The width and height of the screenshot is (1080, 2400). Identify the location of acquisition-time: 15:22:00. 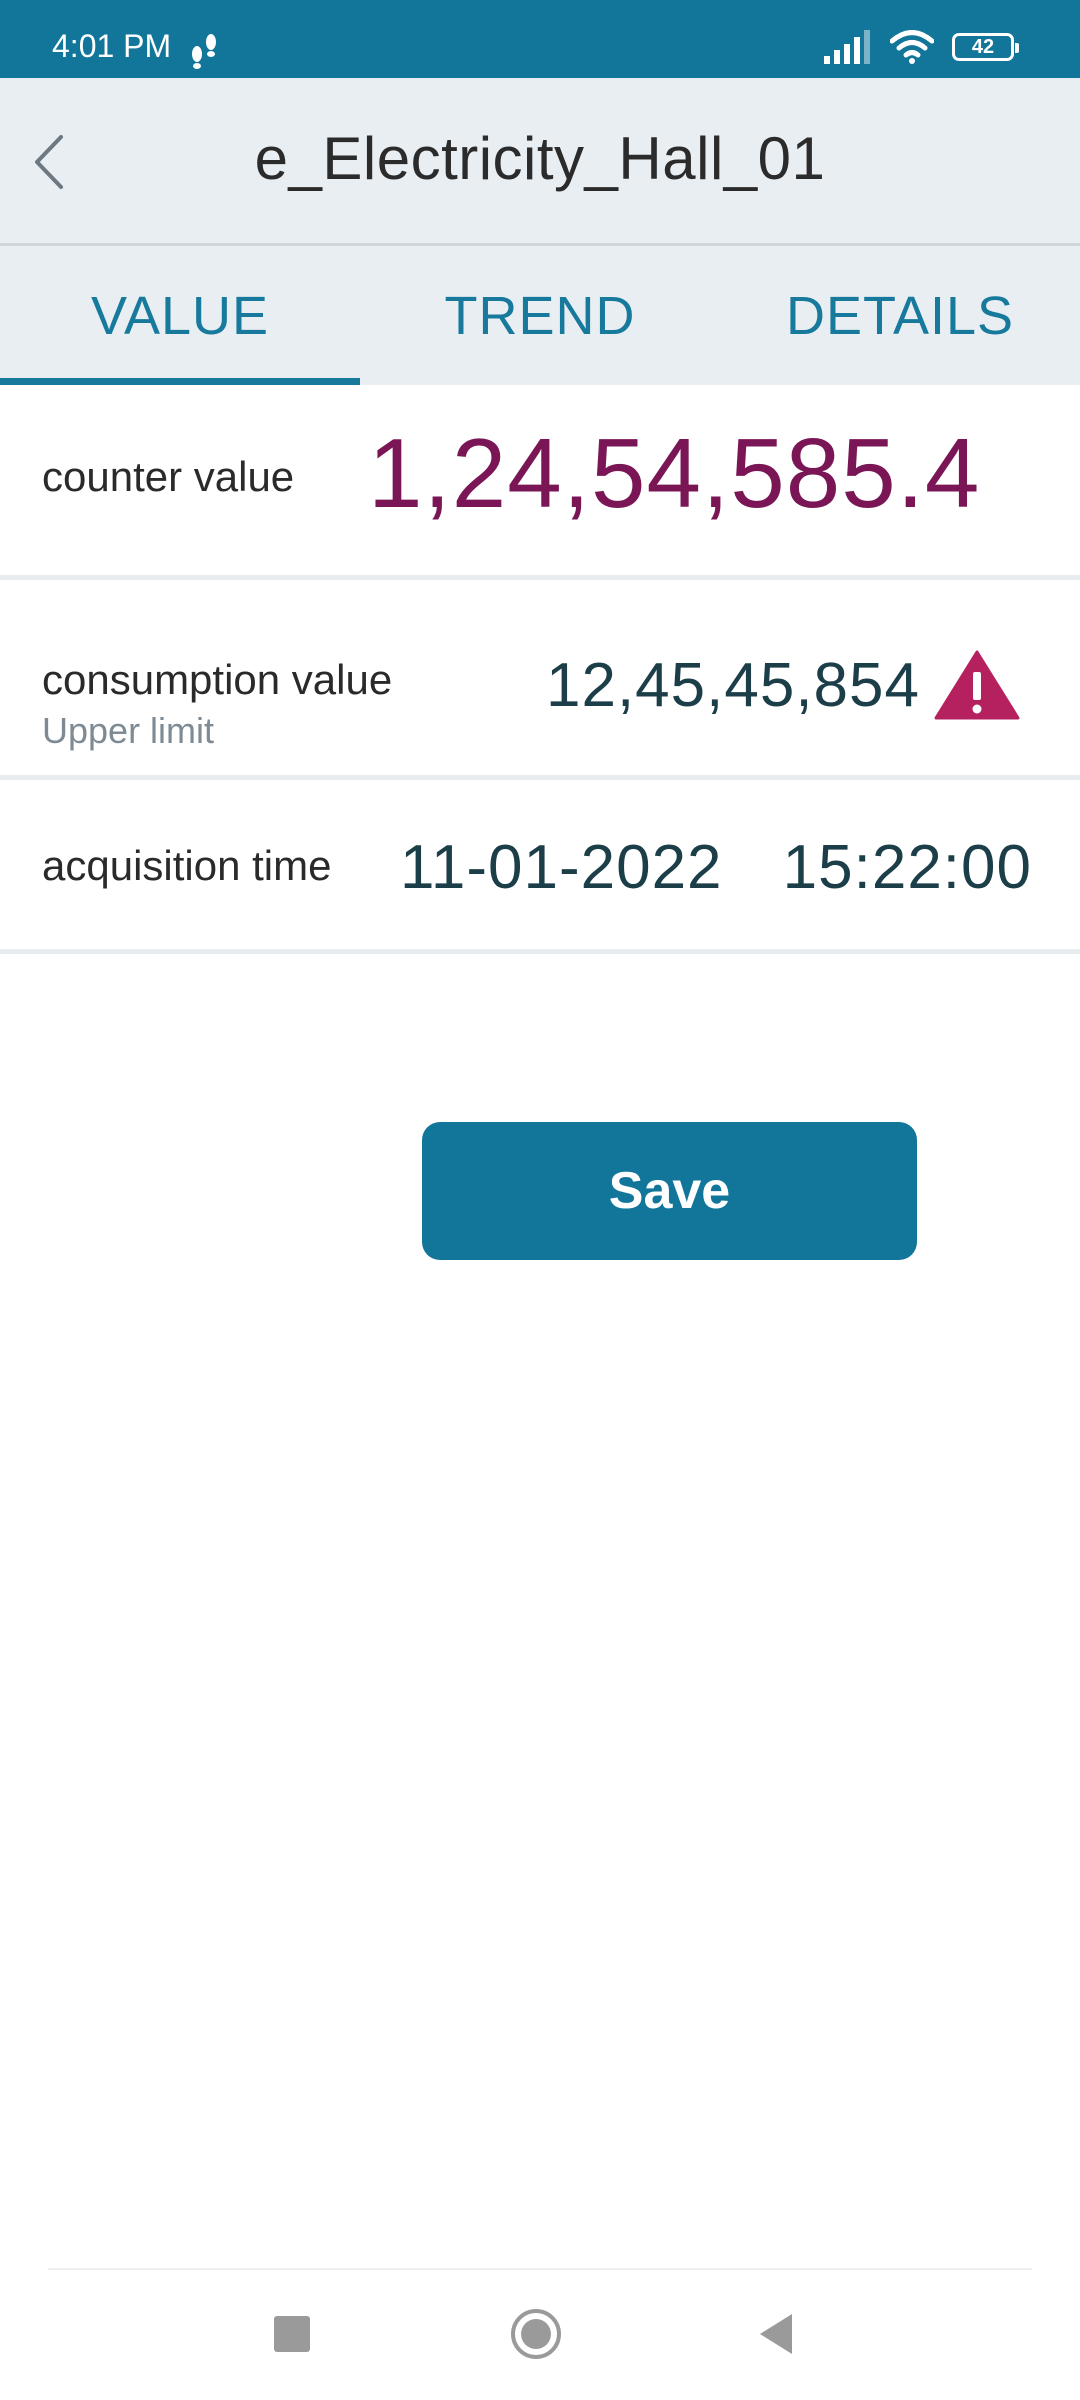
(907, 867).